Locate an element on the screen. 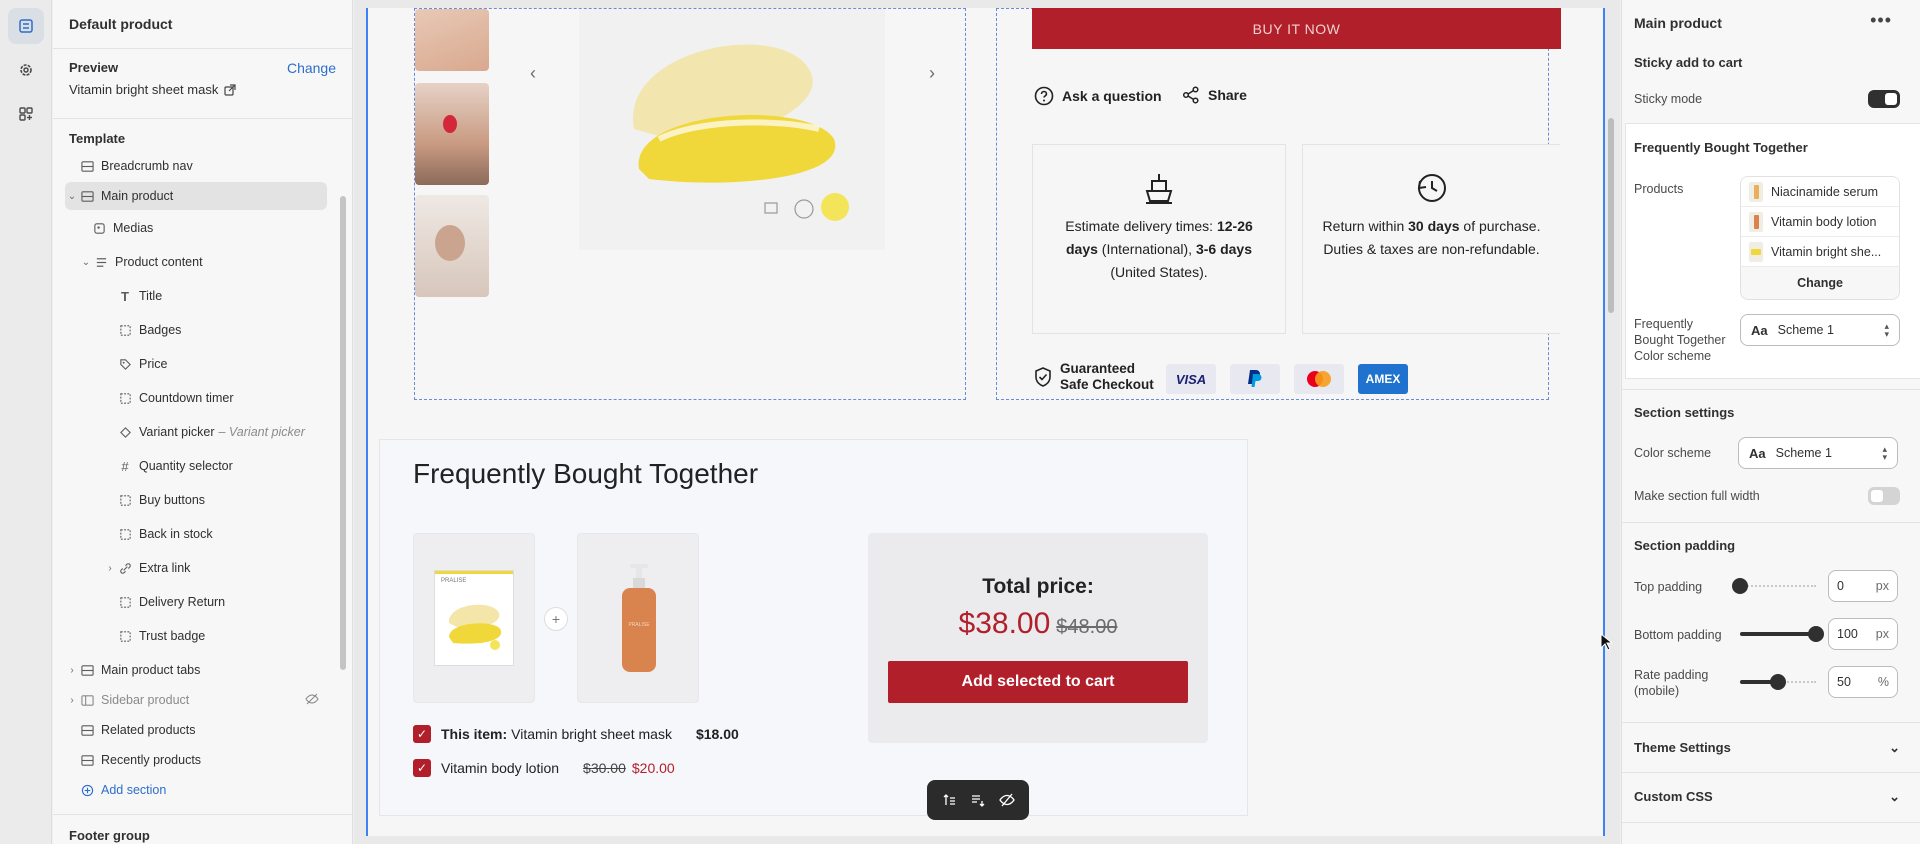 The image size is (1920, 844). sidebar-scrollbar is located at coordinates (343, 433).